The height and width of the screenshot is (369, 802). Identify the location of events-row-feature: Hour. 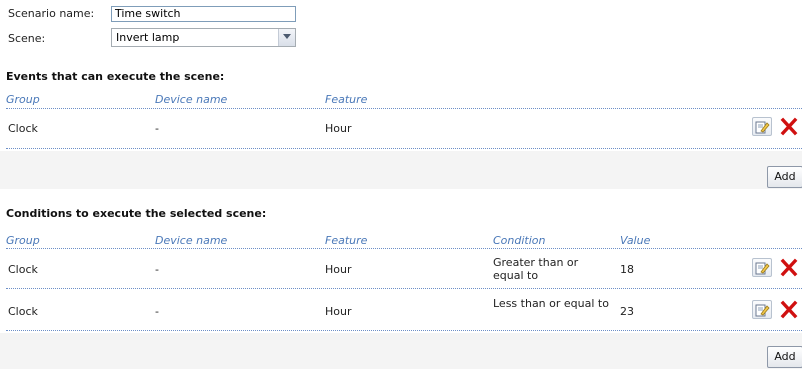
(338, 128).